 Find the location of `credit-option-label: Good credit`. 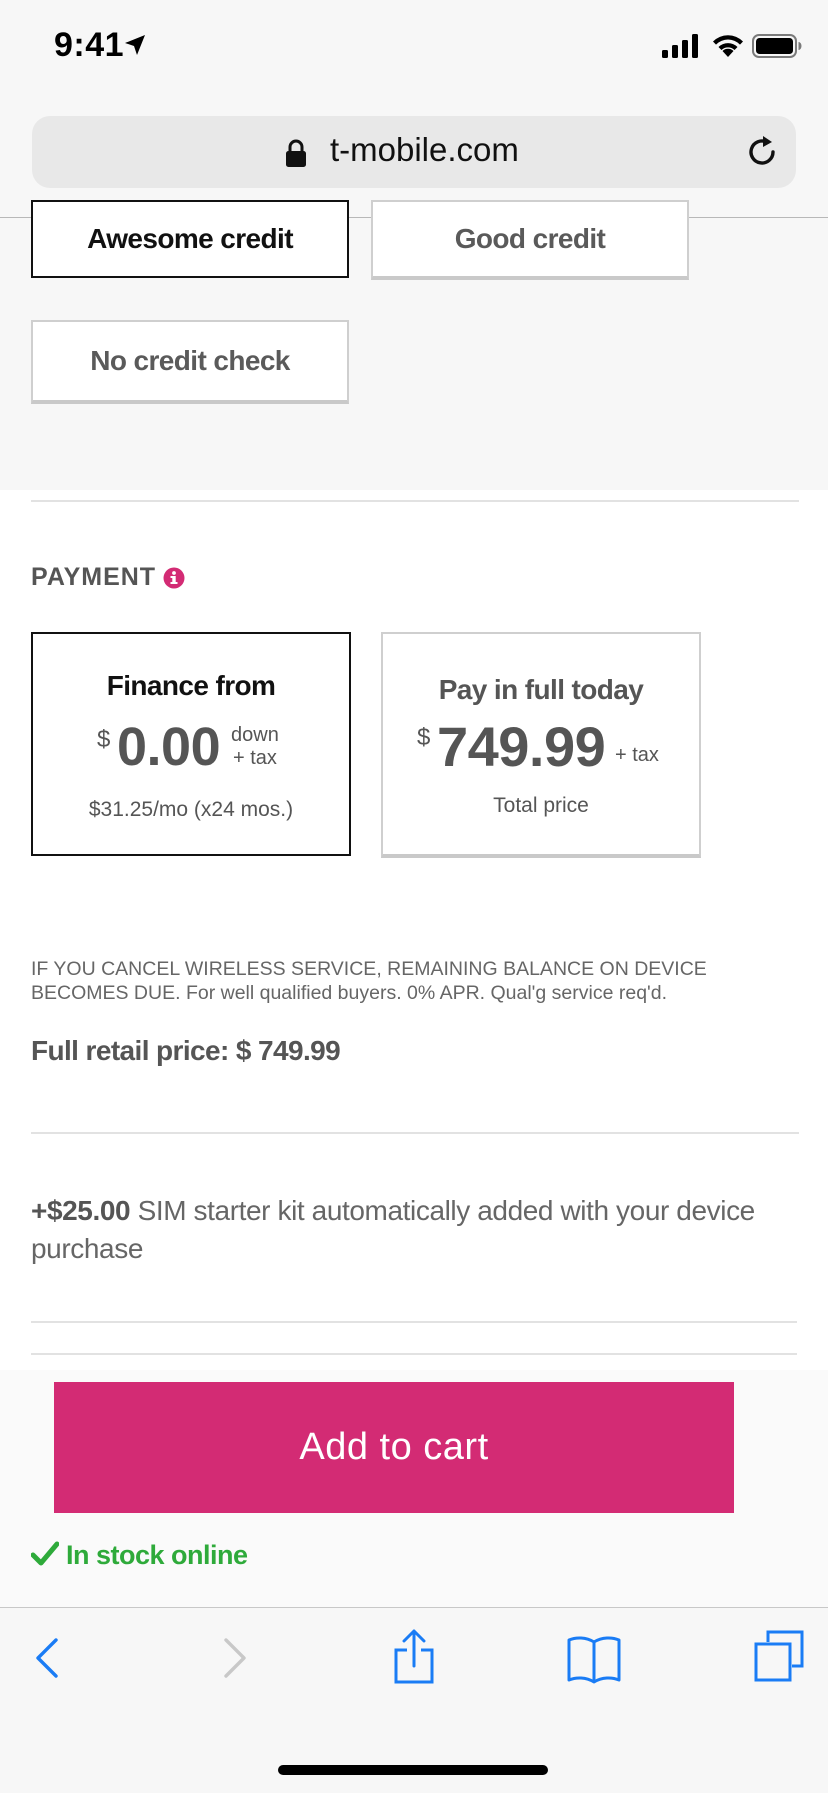

credit-option-label: Good credit is located at coordinates (530, 238).